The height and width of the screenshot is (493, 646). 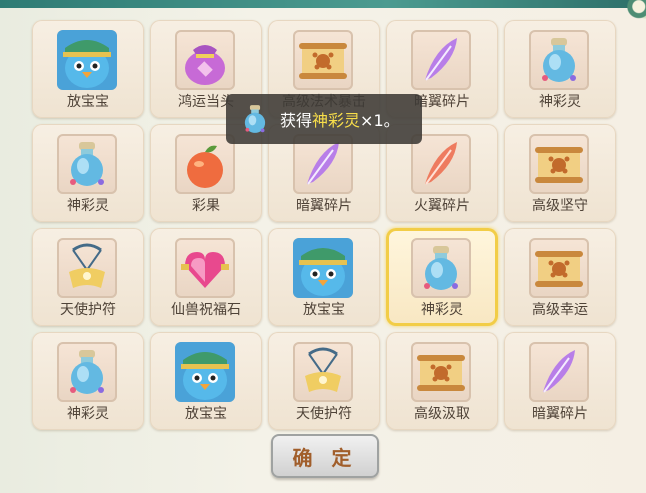 I want to click on purple-bag-icon, so click(x=205, y=65).